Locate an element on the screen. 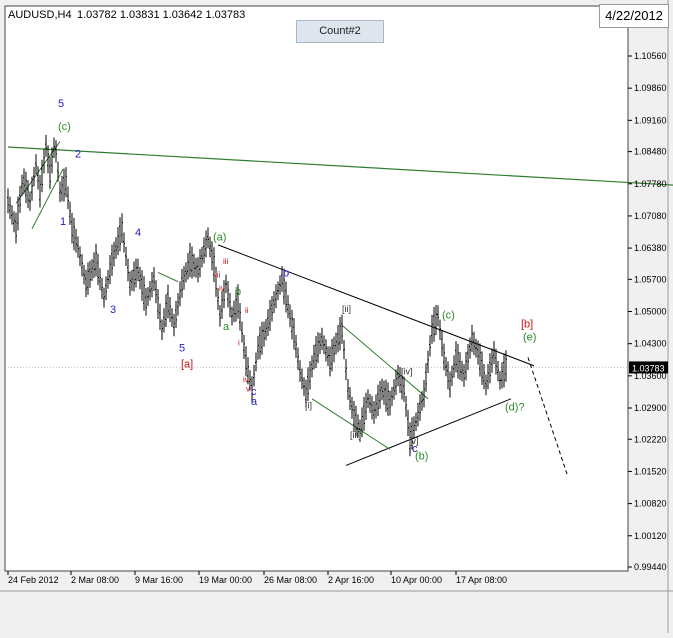 The image size is (673, 638). wave-label: [iv] is located at coordinates (407, 371).